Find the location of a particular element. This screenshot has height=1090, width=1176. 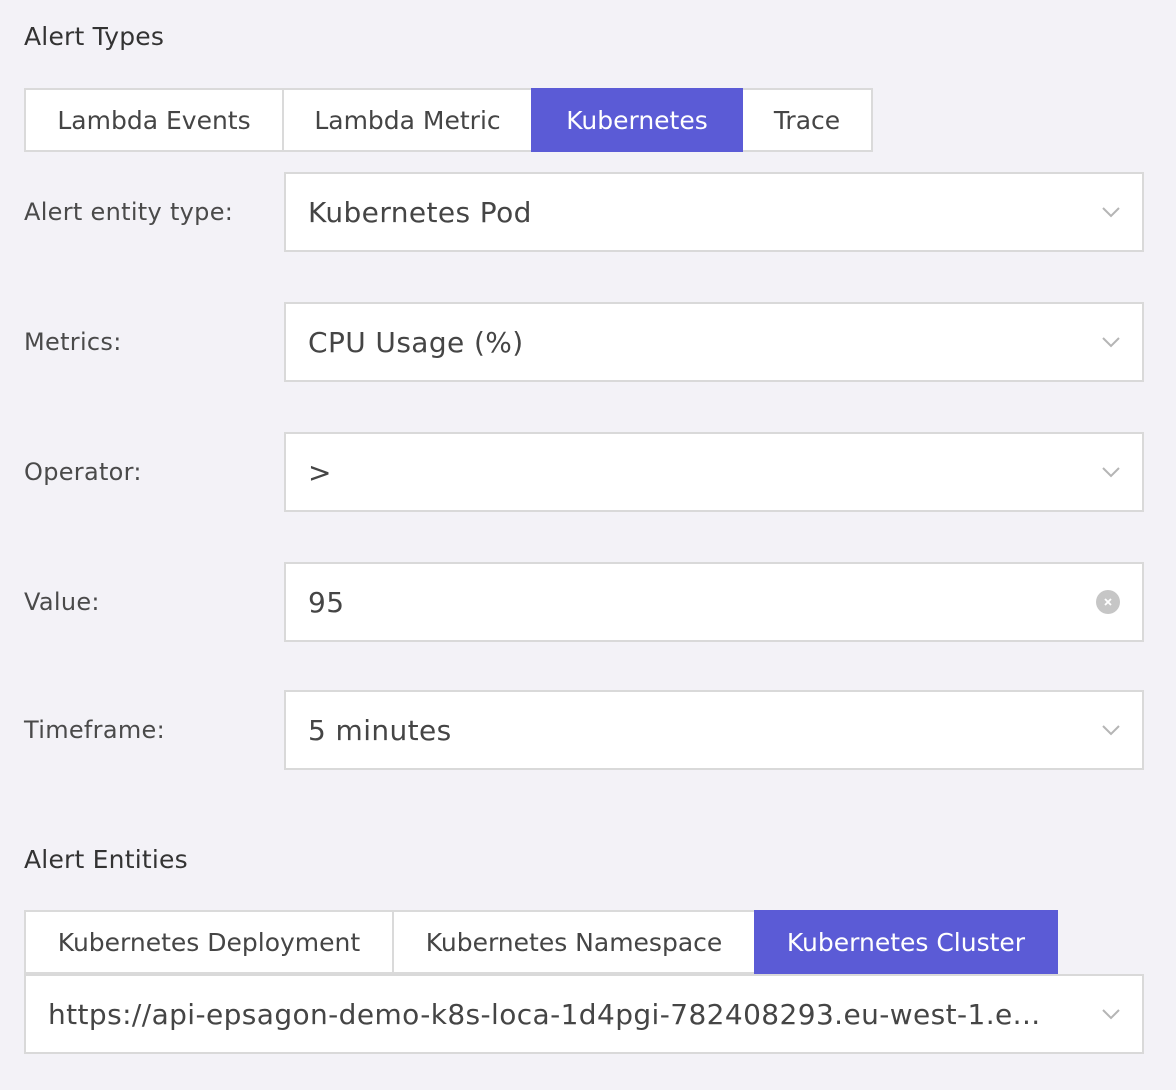

metrics-value: CPU Usage (%) is located at coordinates (416, 342).